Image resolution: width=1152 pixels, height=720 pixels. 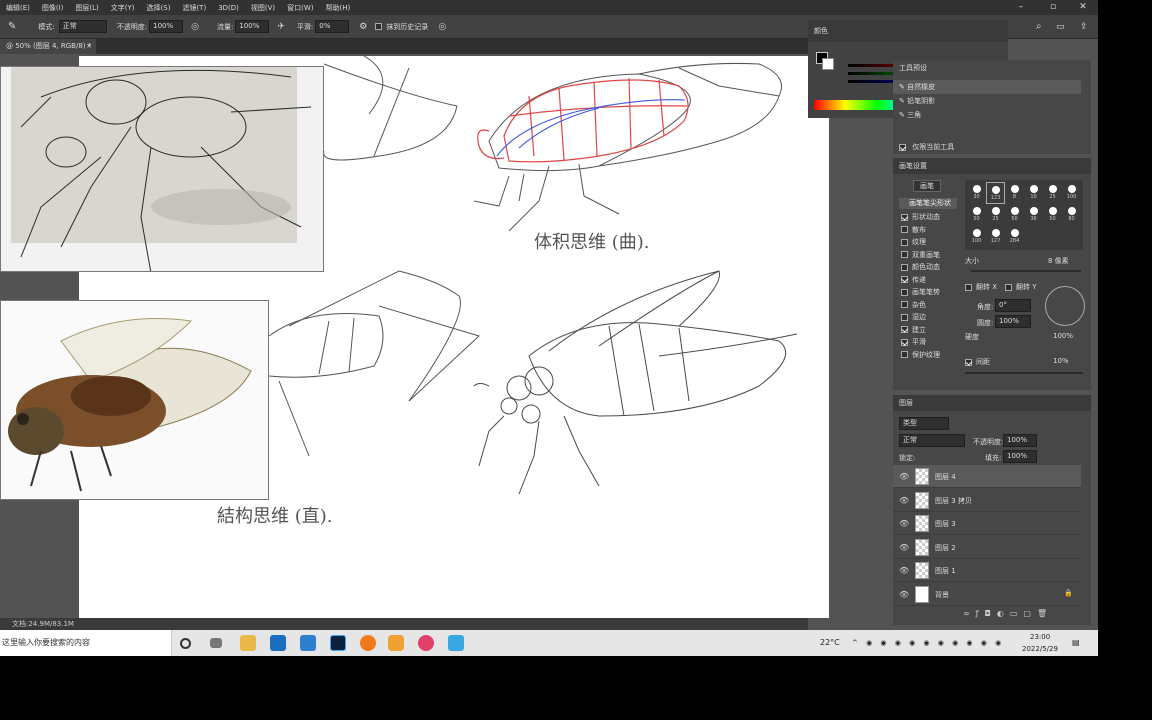 I want to click on close-button: ✕, so click(x=1083, y=7).